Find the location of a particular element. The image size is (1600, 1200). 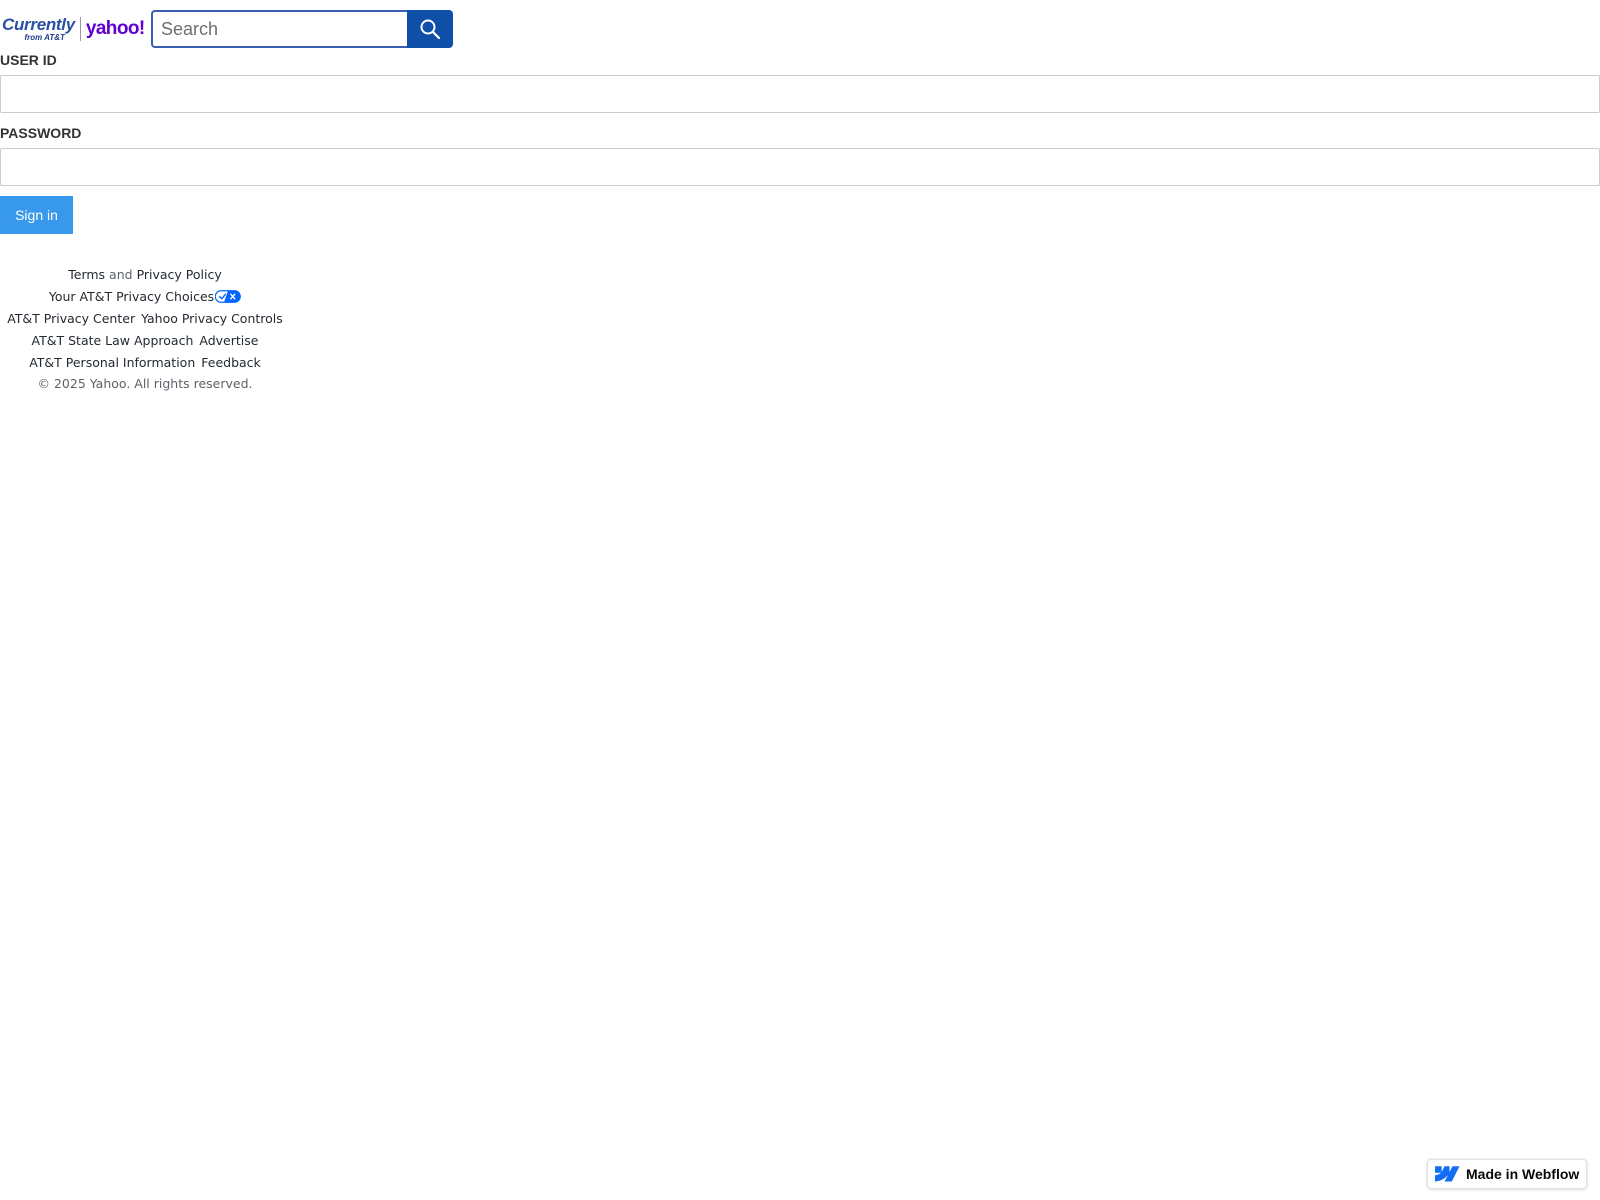

advertise-link: Advertise is located at coordinates (228, 340).